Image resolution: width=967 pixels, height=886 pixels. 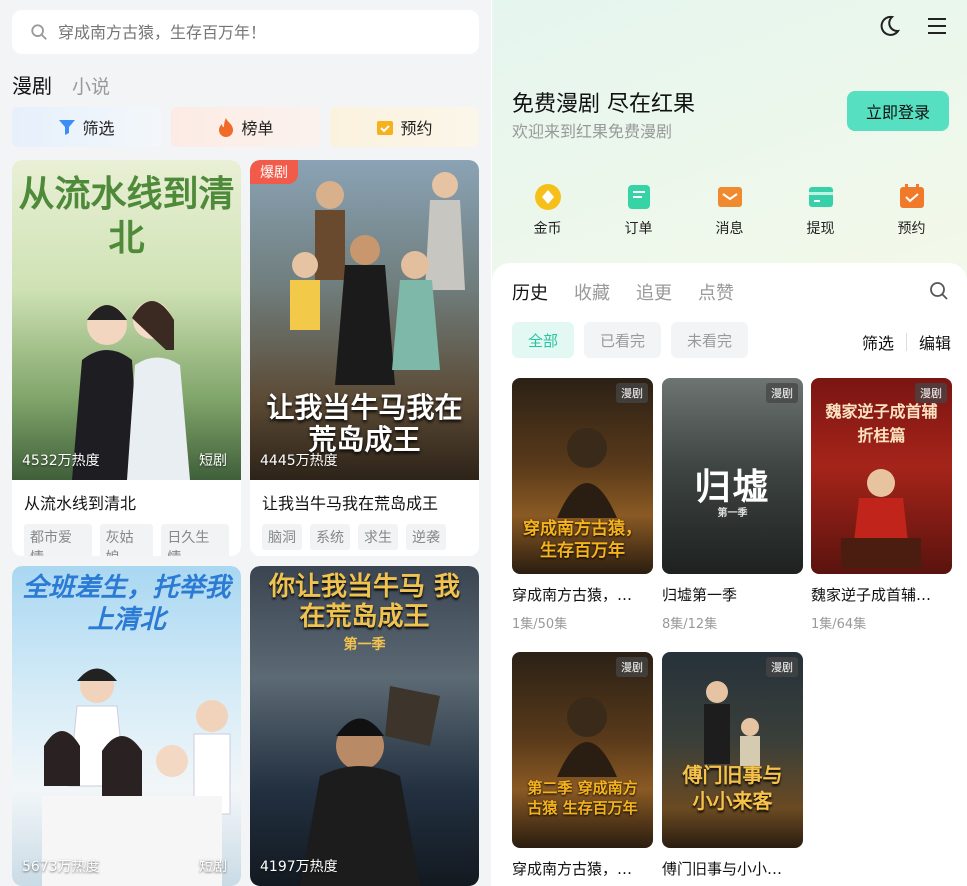 What do you see at coordinates (881, 423) in the screenshot?
I see `poster-title: 魏家逆子成首辅 折桂篇` at bounding box center [881, 423].